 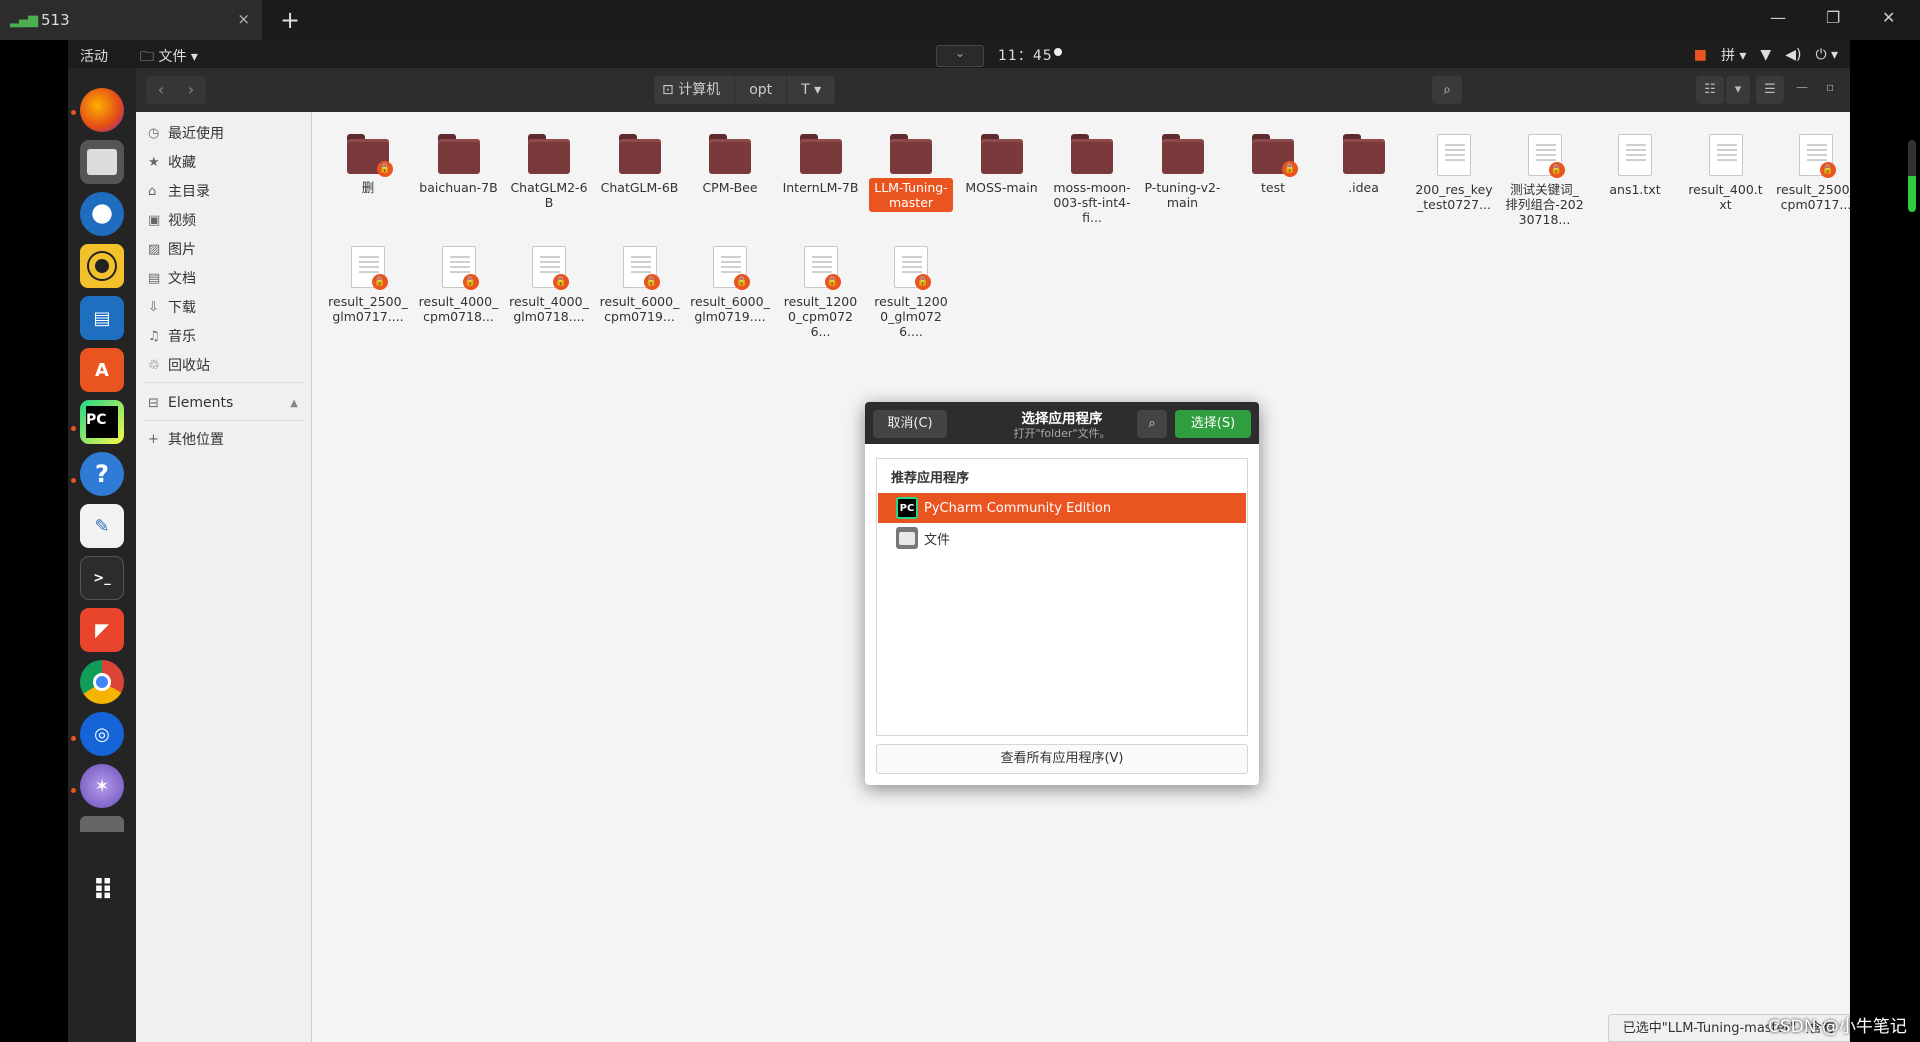 I want to click on view-options-chevron-icon: ▾, so click(x=1738, y=90).